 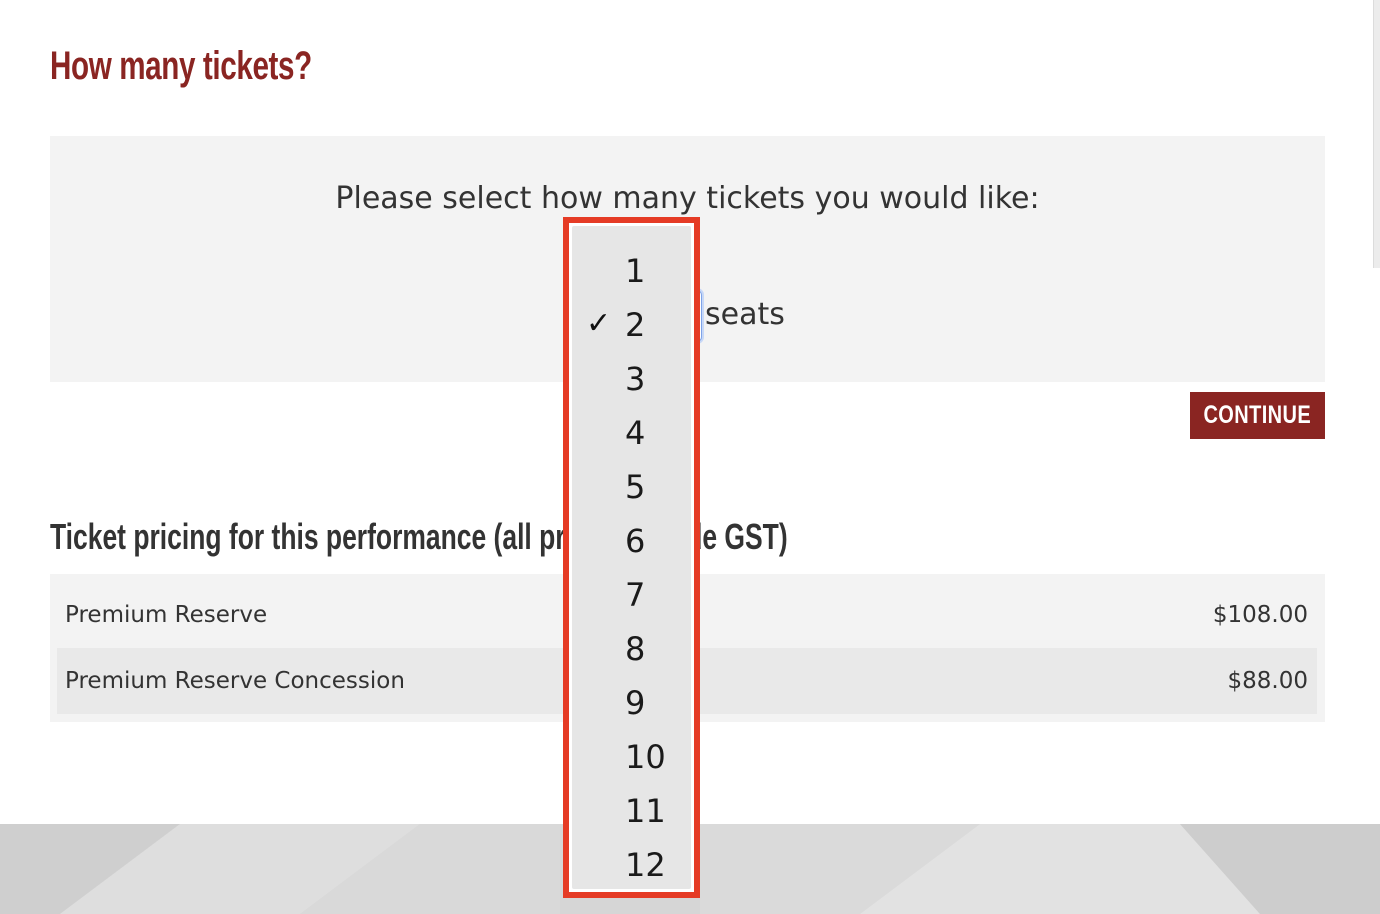 I want to click on option-label: 12, so click(x=645, y=865).